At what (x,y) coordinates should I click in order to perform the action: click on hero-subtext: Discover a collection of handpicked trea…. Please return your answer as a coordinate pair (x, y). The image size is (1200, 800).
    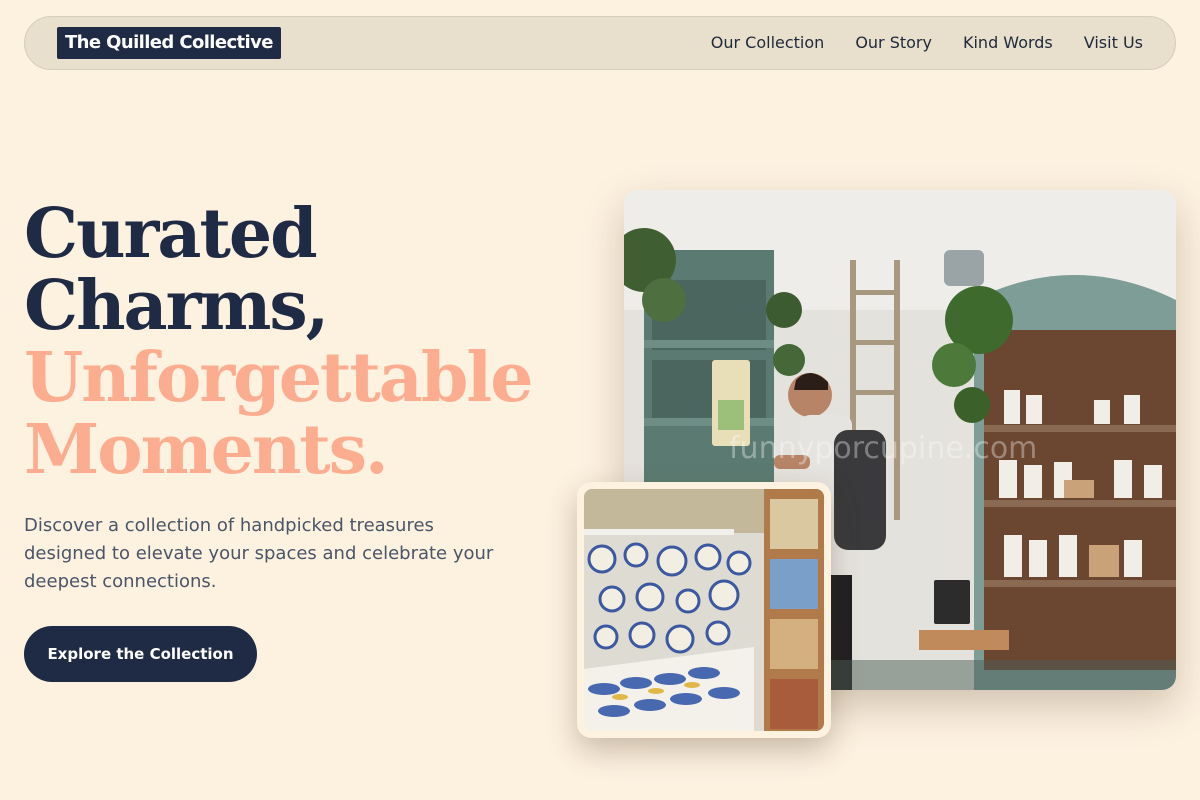
    Looking at the image, I should click on (259, 553).